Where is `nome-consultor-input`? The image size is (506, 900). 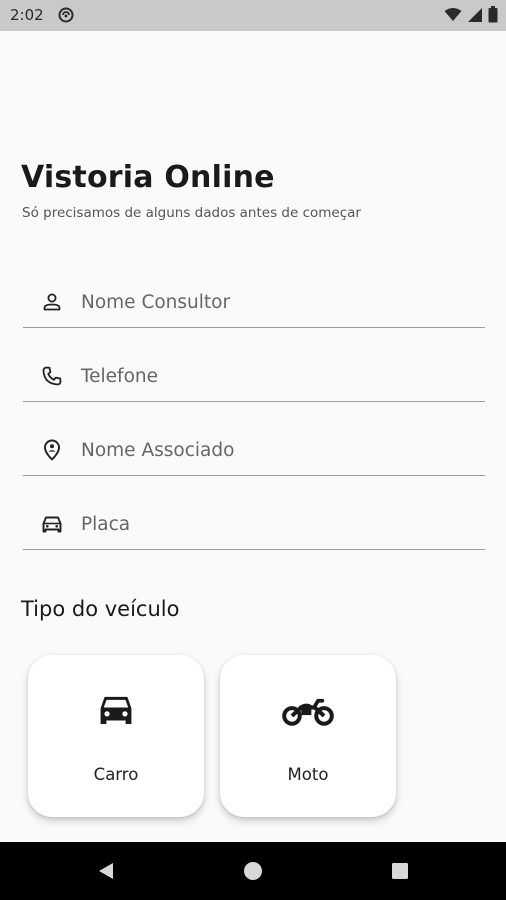 nome-consultor-input is located at coordinates (276, 302).